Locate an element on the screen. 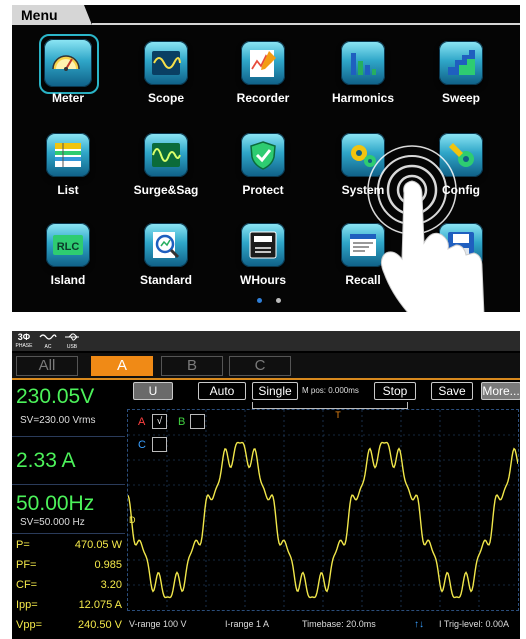 Image resolution: width=526 pixels, height=639 pixels. app-recall: Recall is located at coordinates (363, 257).